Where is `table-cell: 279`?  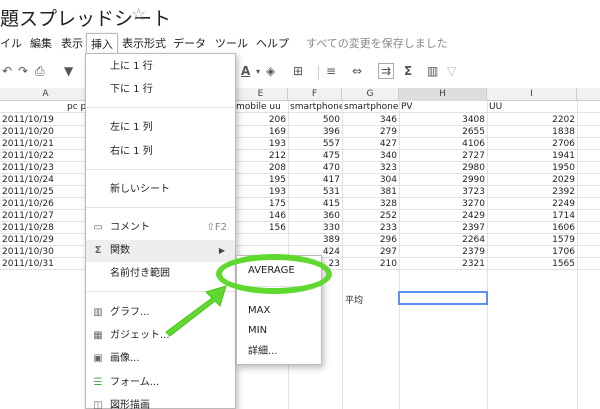
table-cell: 279 is located at coordinates (370, 132).